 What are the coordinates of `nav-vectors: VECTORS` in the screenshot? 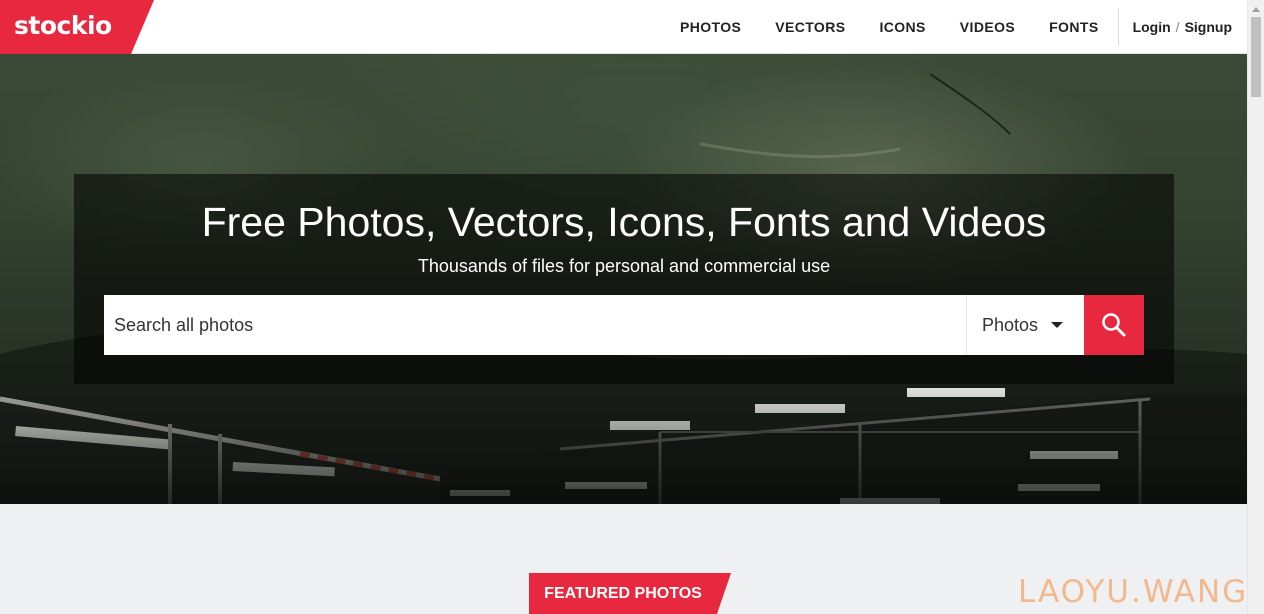 It's located at (810, 27).